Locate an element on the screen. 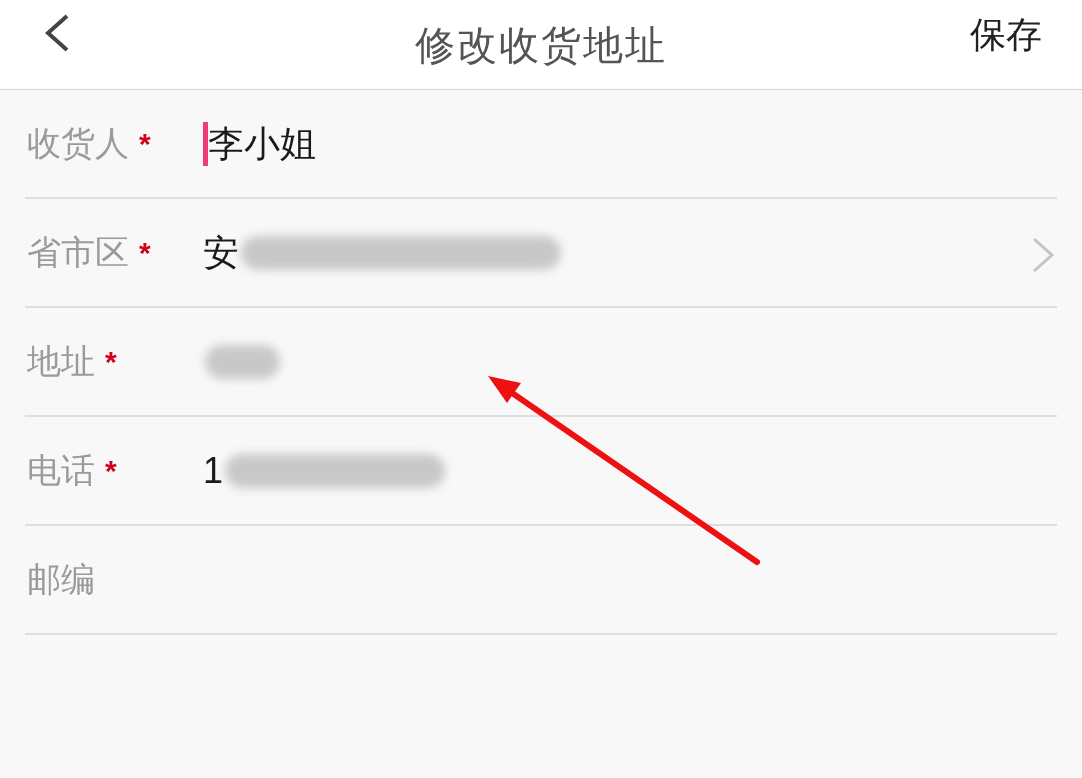 The height and width of the screenshot is (778, 1082). field-label: 地址 is located at coordinates (61, 361).